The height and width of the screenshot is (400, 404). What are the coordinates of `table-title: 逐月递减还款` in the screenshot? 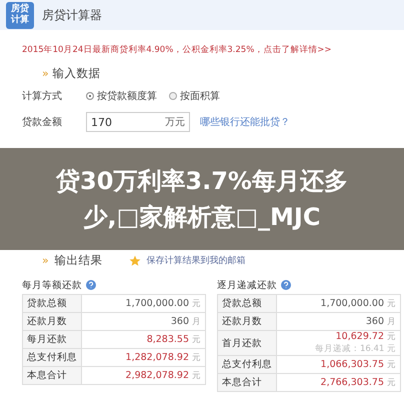 It's located at (247, 285).